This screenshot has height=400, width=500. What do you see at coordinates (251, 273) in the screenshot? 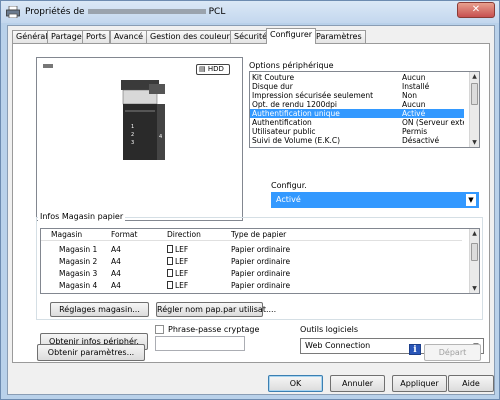
I see `magasin-row: Magasin 3 A4 LEF Papier ordinaire` at bounding box center [251, 273].